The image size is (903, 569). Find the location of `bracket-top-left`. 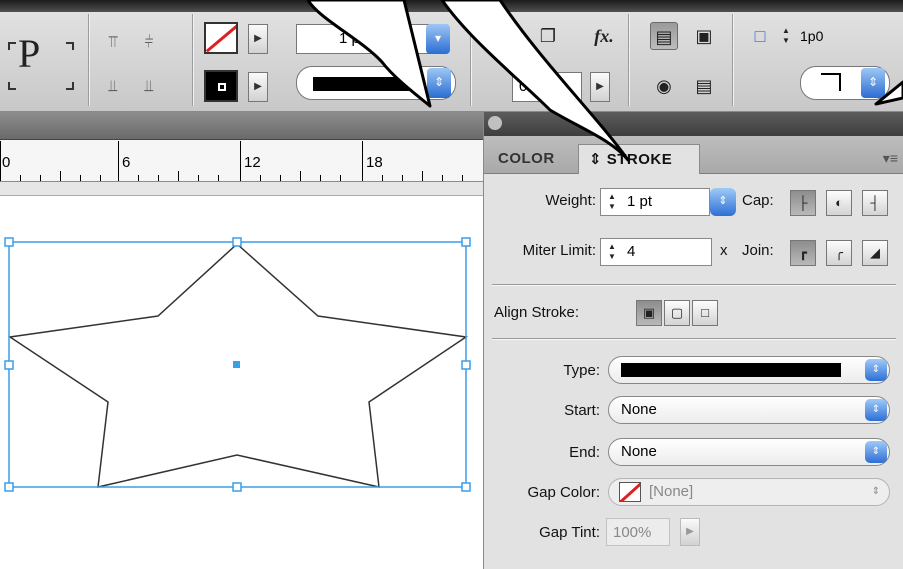

bracket-top-left is located at coordinates (12, 46).